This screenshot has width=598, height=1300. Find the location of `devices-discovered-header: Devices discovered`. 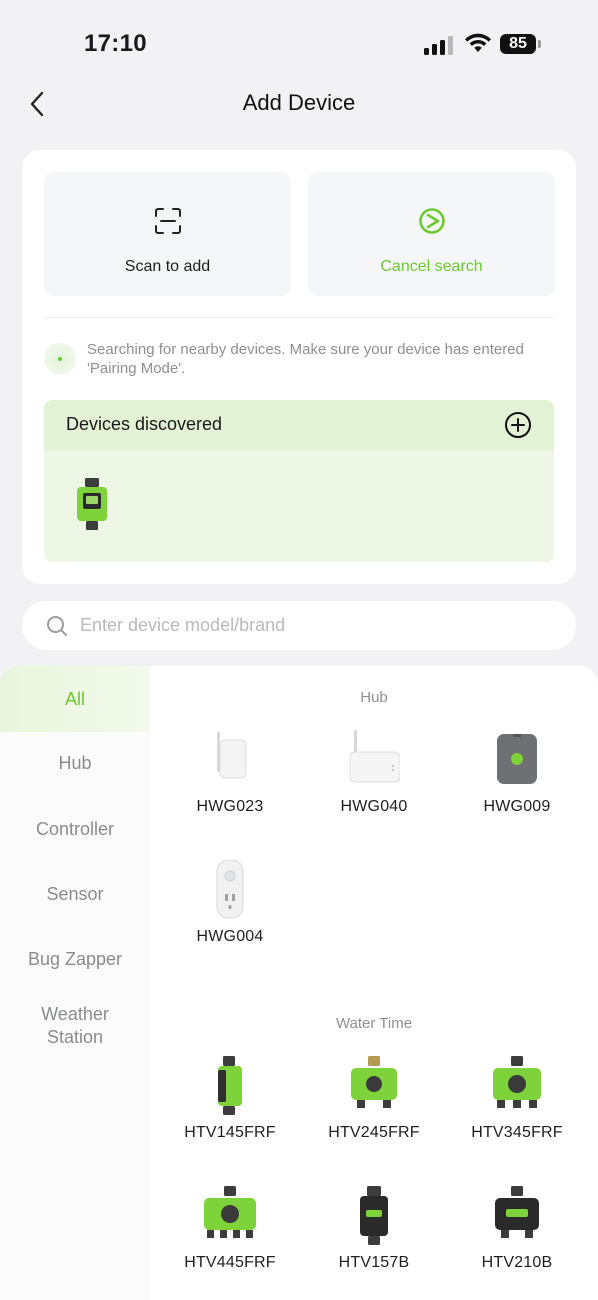

devices-discovered-header: Devices discovered is located at coordinates (299, 425).